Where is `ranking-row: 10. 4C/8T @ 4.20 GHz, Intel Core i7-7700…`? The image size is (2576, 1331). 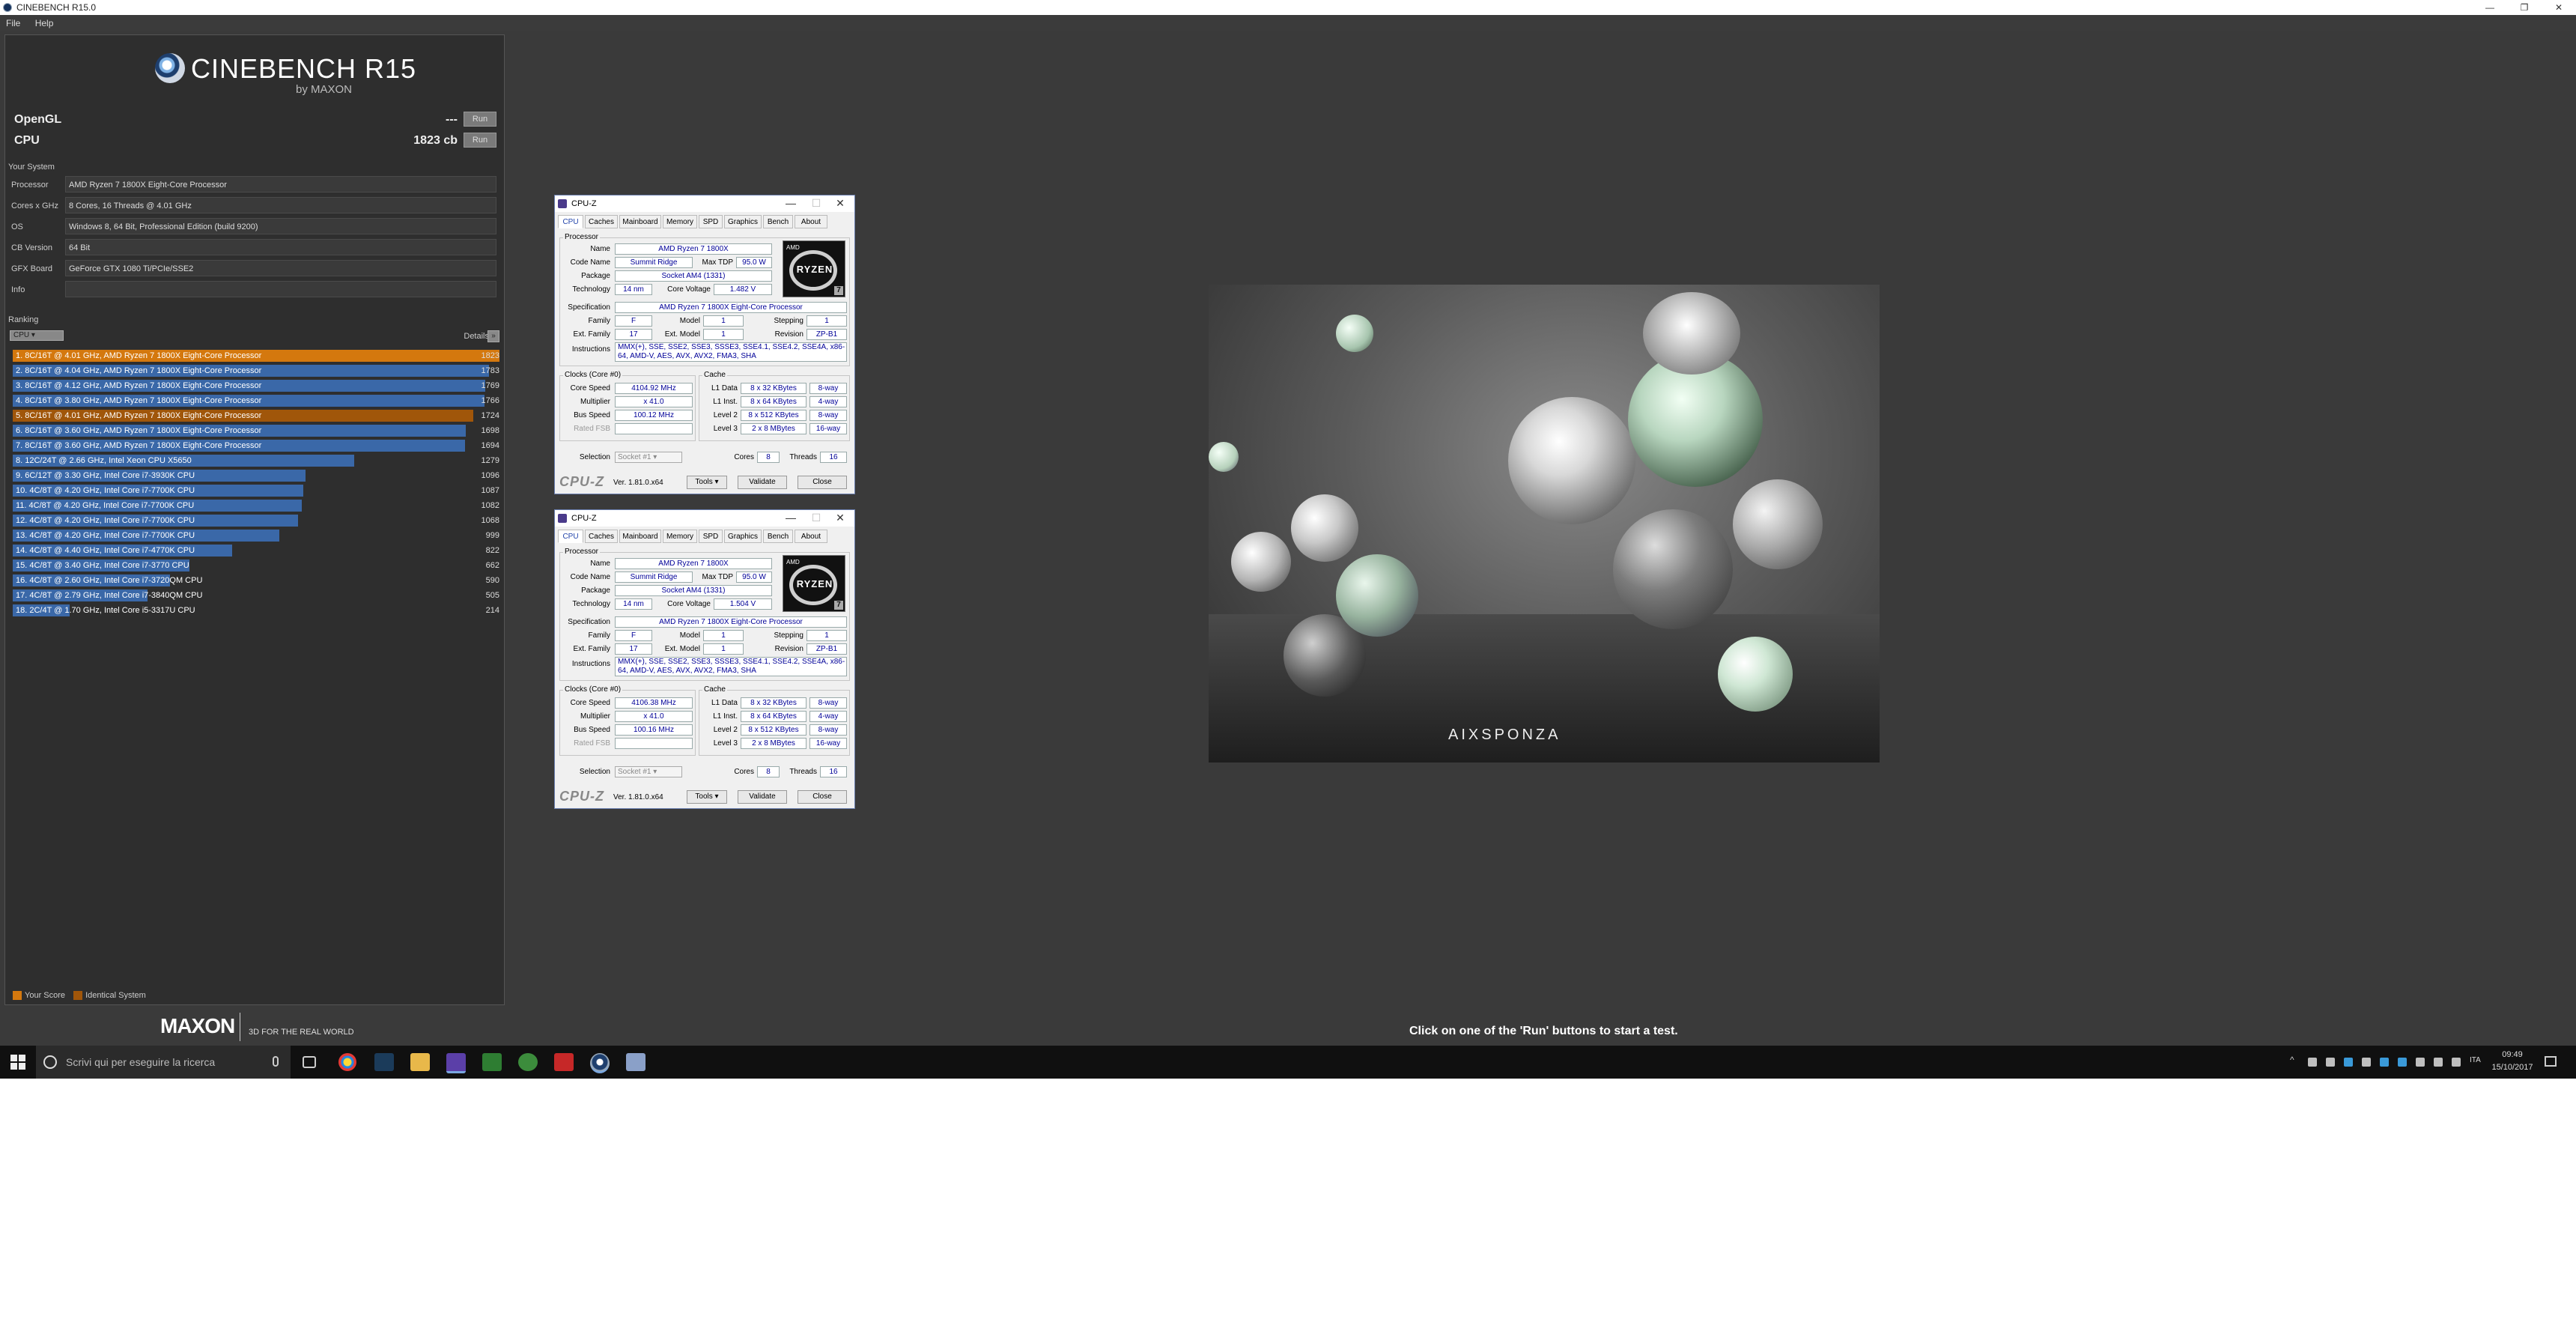 ranking-row: 10. 4C/8T @ 4.20 GHz, Intel Core i7-7700… is located at coordinates (256, 491).